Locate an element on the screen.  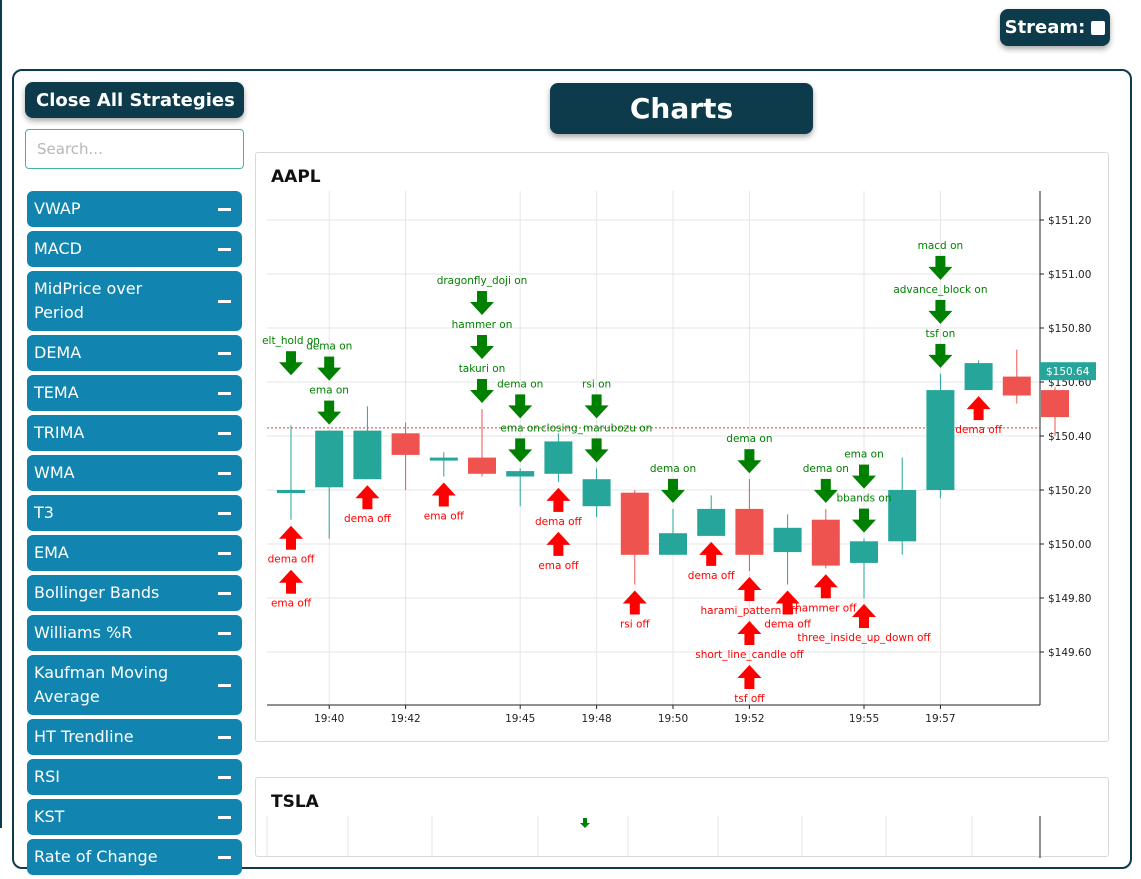
signal-on-marker: hammer on is located at coordinates (482, 339).